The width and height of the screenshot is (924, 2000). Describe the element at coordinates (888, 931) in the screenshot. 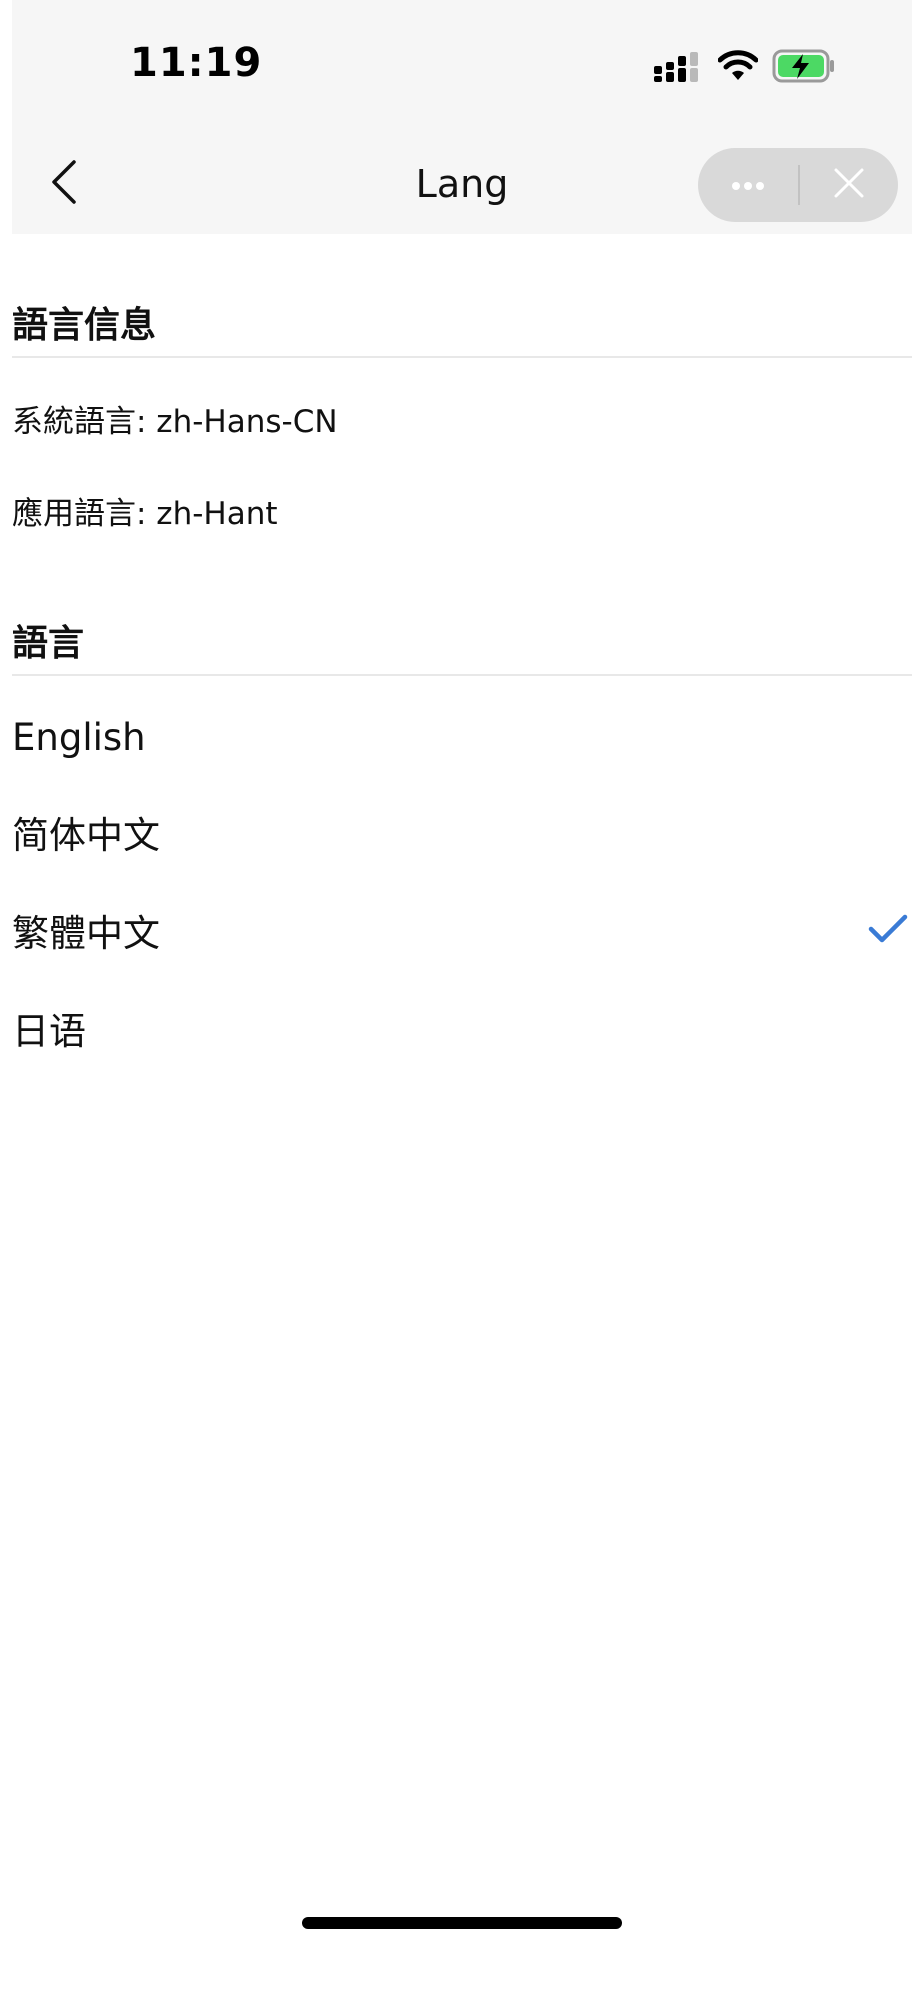

I see `checkmark-icon` at that location.